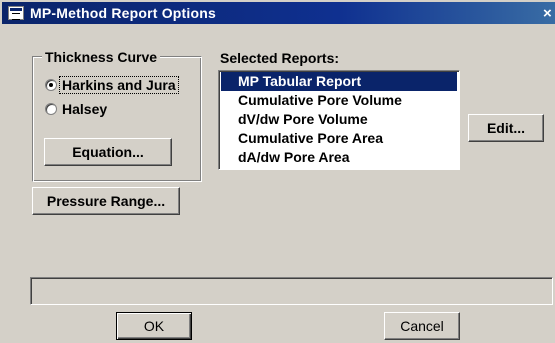 Image resolution: width=555 pixels, height=343 pixels. Describe the element at coordinates (339, 138) in the screenshot. I see `list-item-cumulative-pore-area: Cumulative Pore Area` at that location.